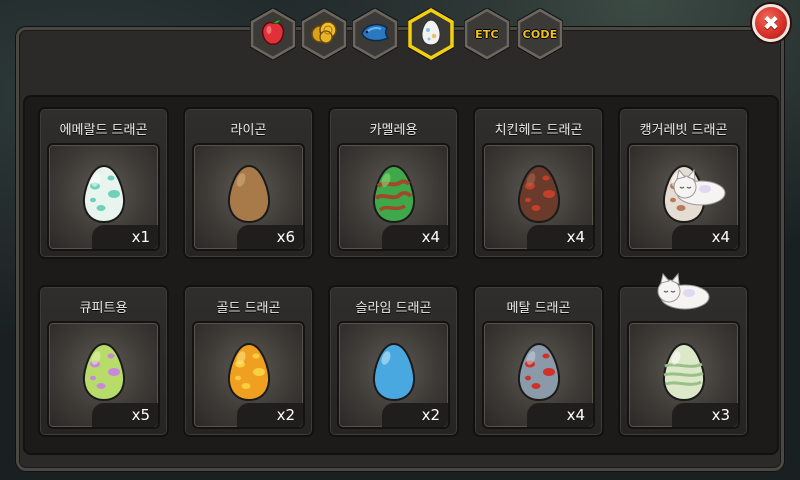 The image size is (800, 480). I want to click on egg-name: 치킨헤드 드래곤, so click(538, 130).